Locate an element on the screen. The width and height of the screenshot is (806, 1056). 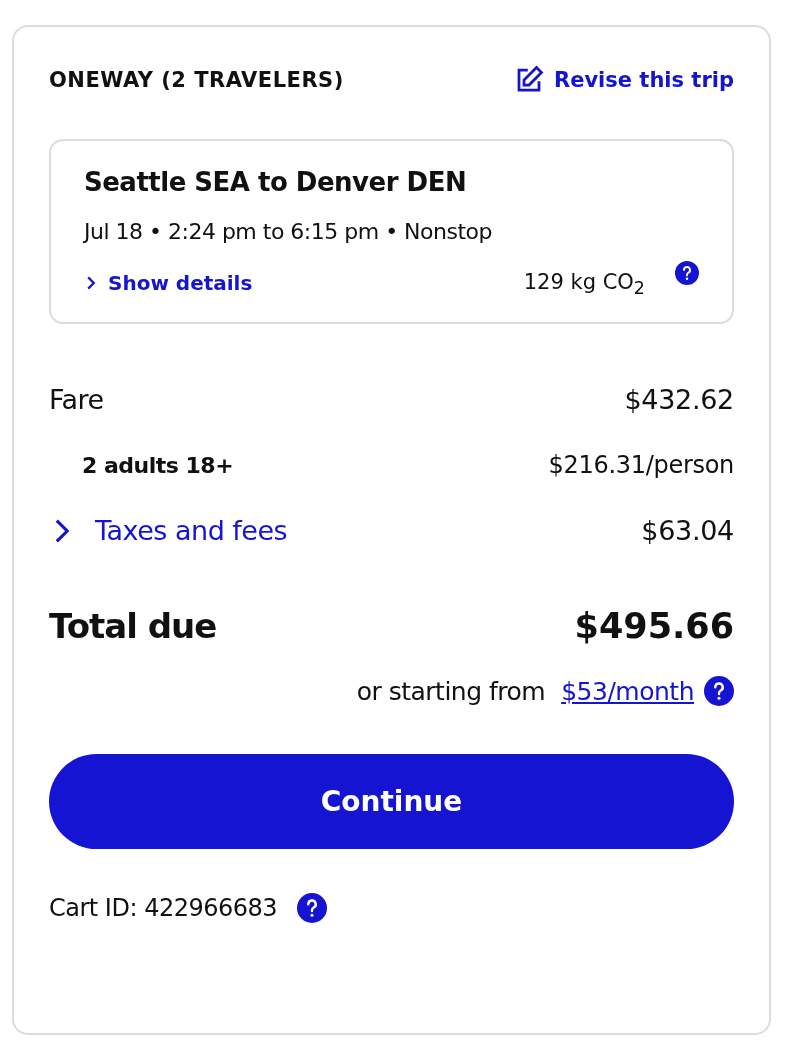
price-amount: $432.62 is located at coordinates (679, 400).